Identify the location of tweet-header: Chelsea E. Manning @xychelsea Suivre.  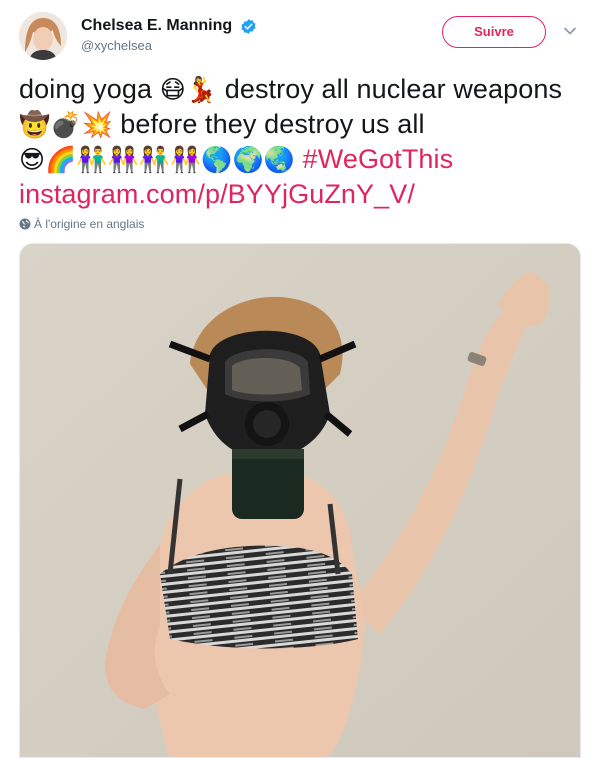
(301, 37).